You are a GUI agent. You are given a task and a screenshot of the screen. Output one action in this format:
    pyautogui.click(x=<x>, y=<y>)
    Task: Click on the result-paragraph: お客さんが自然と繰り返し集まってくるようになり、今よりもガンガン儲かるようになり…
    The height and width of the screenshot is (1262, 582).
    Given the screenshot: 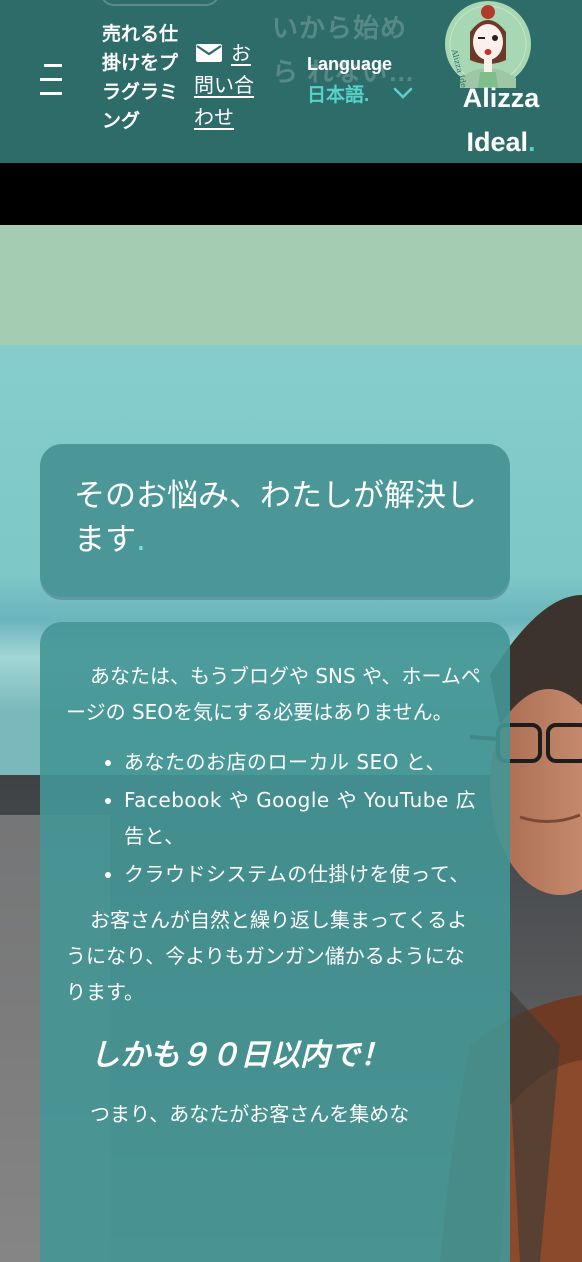 What is the action you would take?
    pyautogui.click(x=267, y=956)
    